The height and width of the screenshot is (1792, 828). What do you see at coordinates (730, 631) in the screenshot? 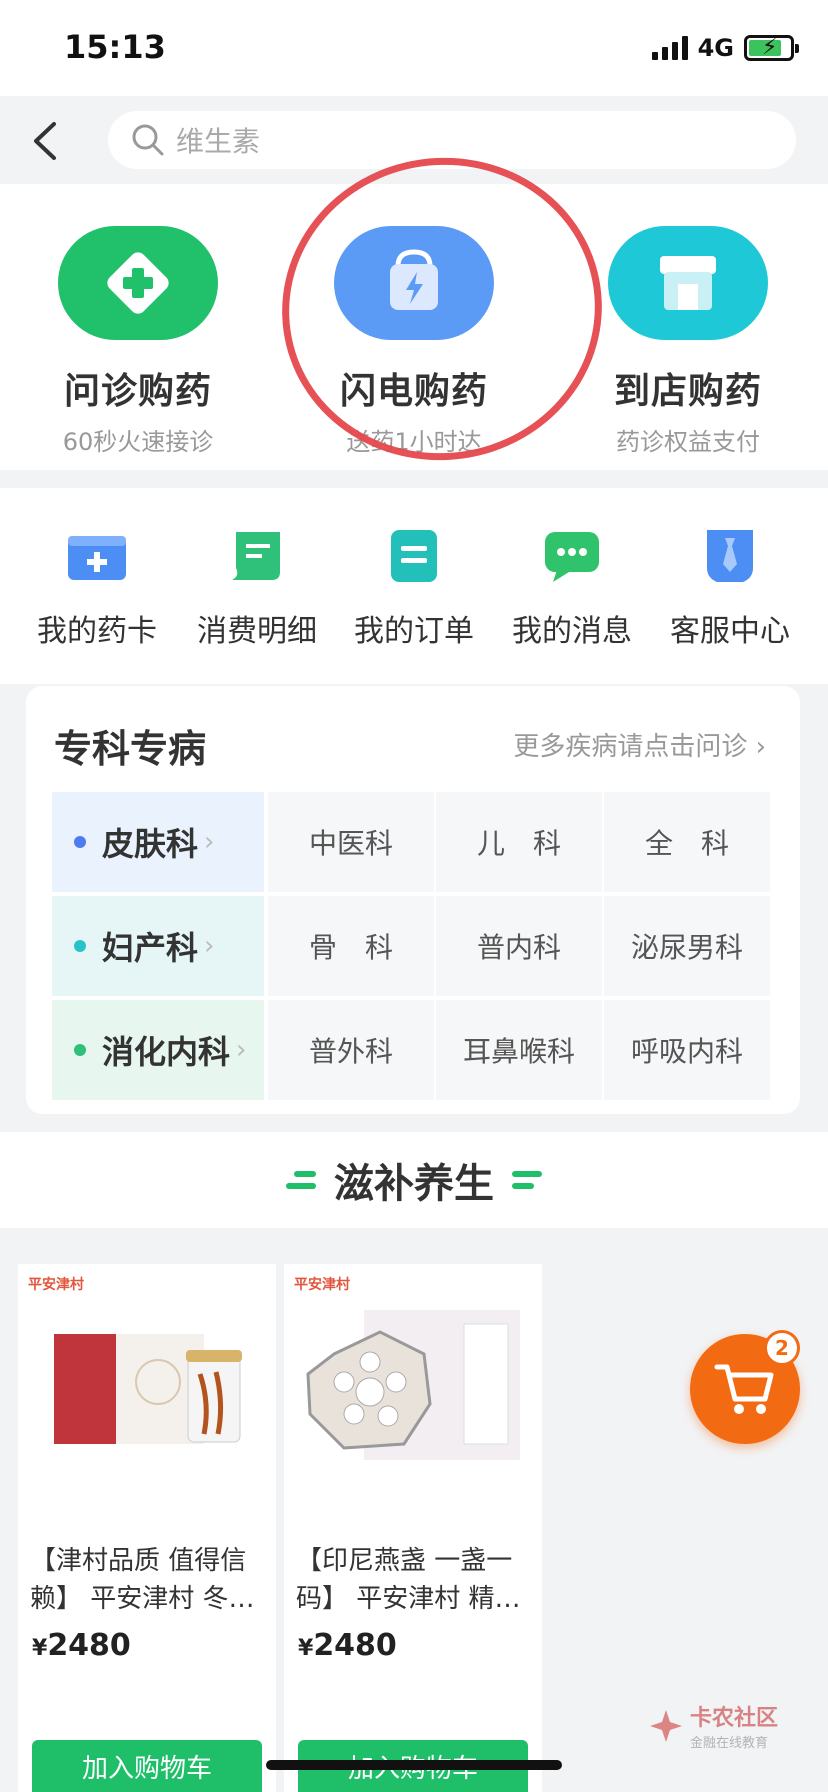
I see `quick-link-label: 客服中心` at bounding box center [730, 631].